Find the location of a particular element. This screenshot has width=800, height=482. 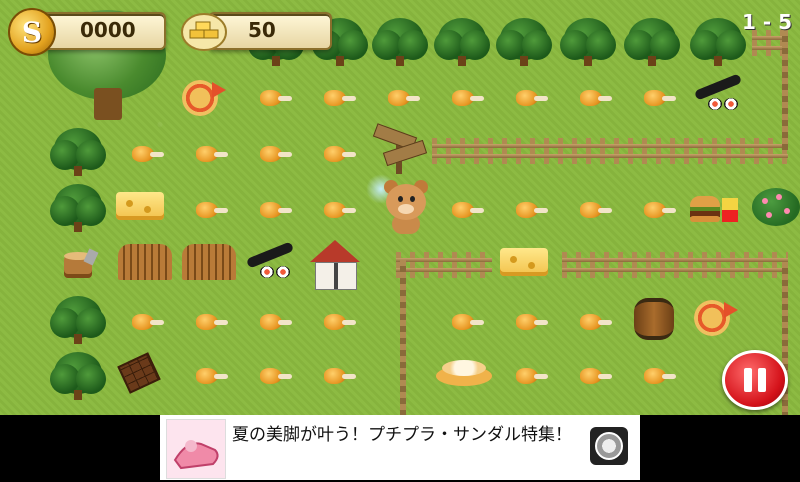

ad-text: 夏の美脚が叶う！プチプラ・サンダル特集！ is located at coordinates (412, 435).